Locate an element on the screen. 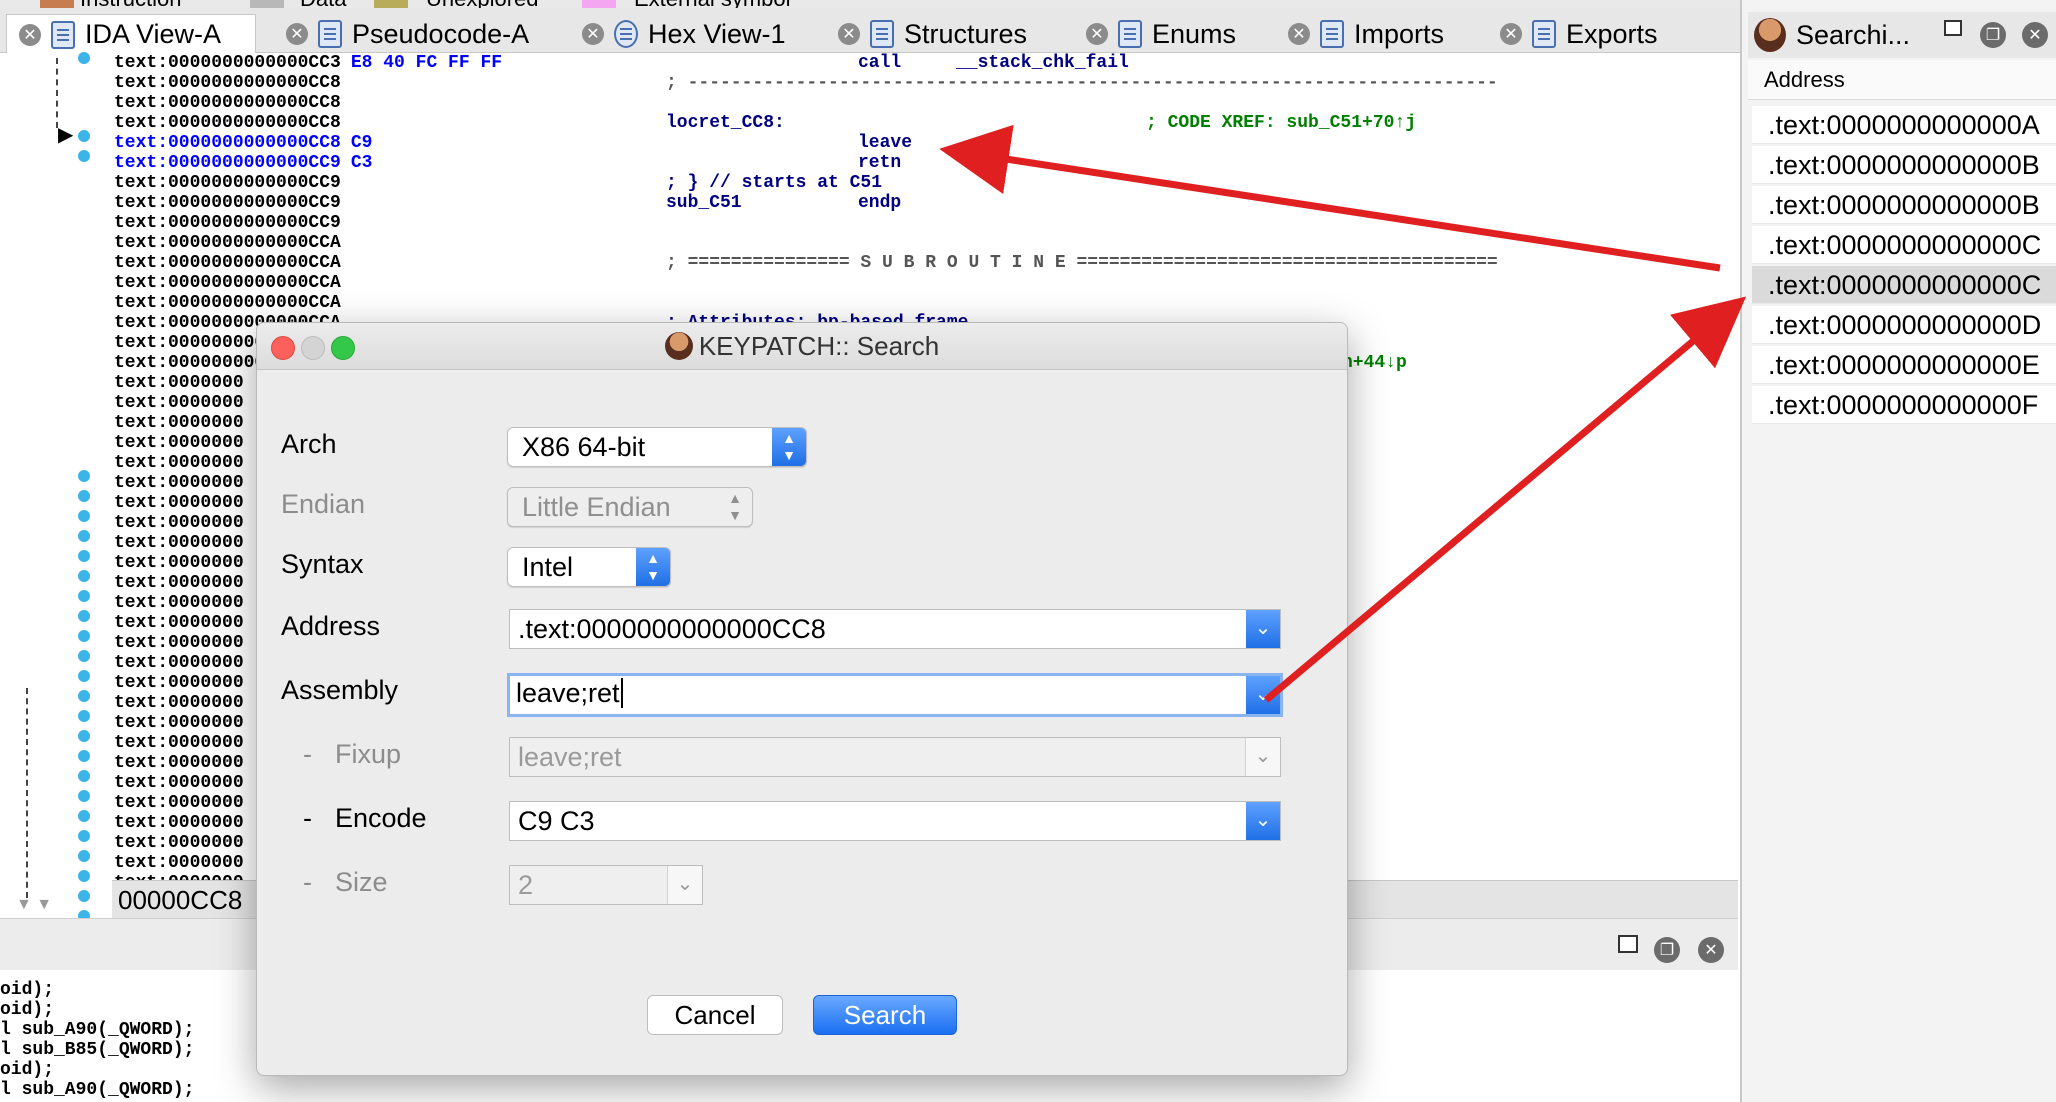 The width and height of the screenshot is (2056, 1102). search-result-row: .text:0000000000000E is located at coordinates (1904, 365).